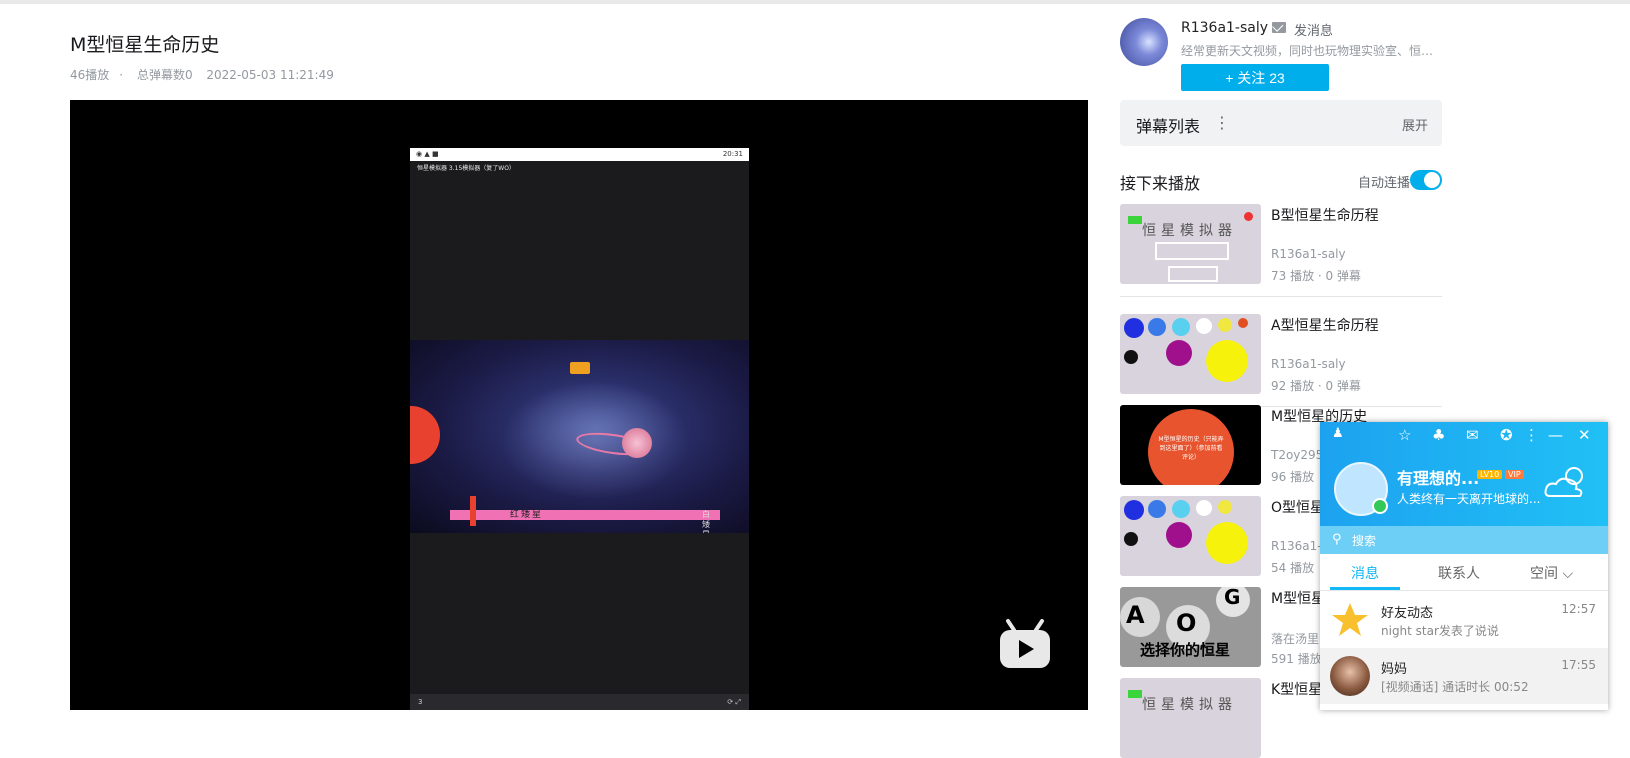  Describe the element at coordinates (1566, 482) in the screenshot. I see `weather-icon` at that location.